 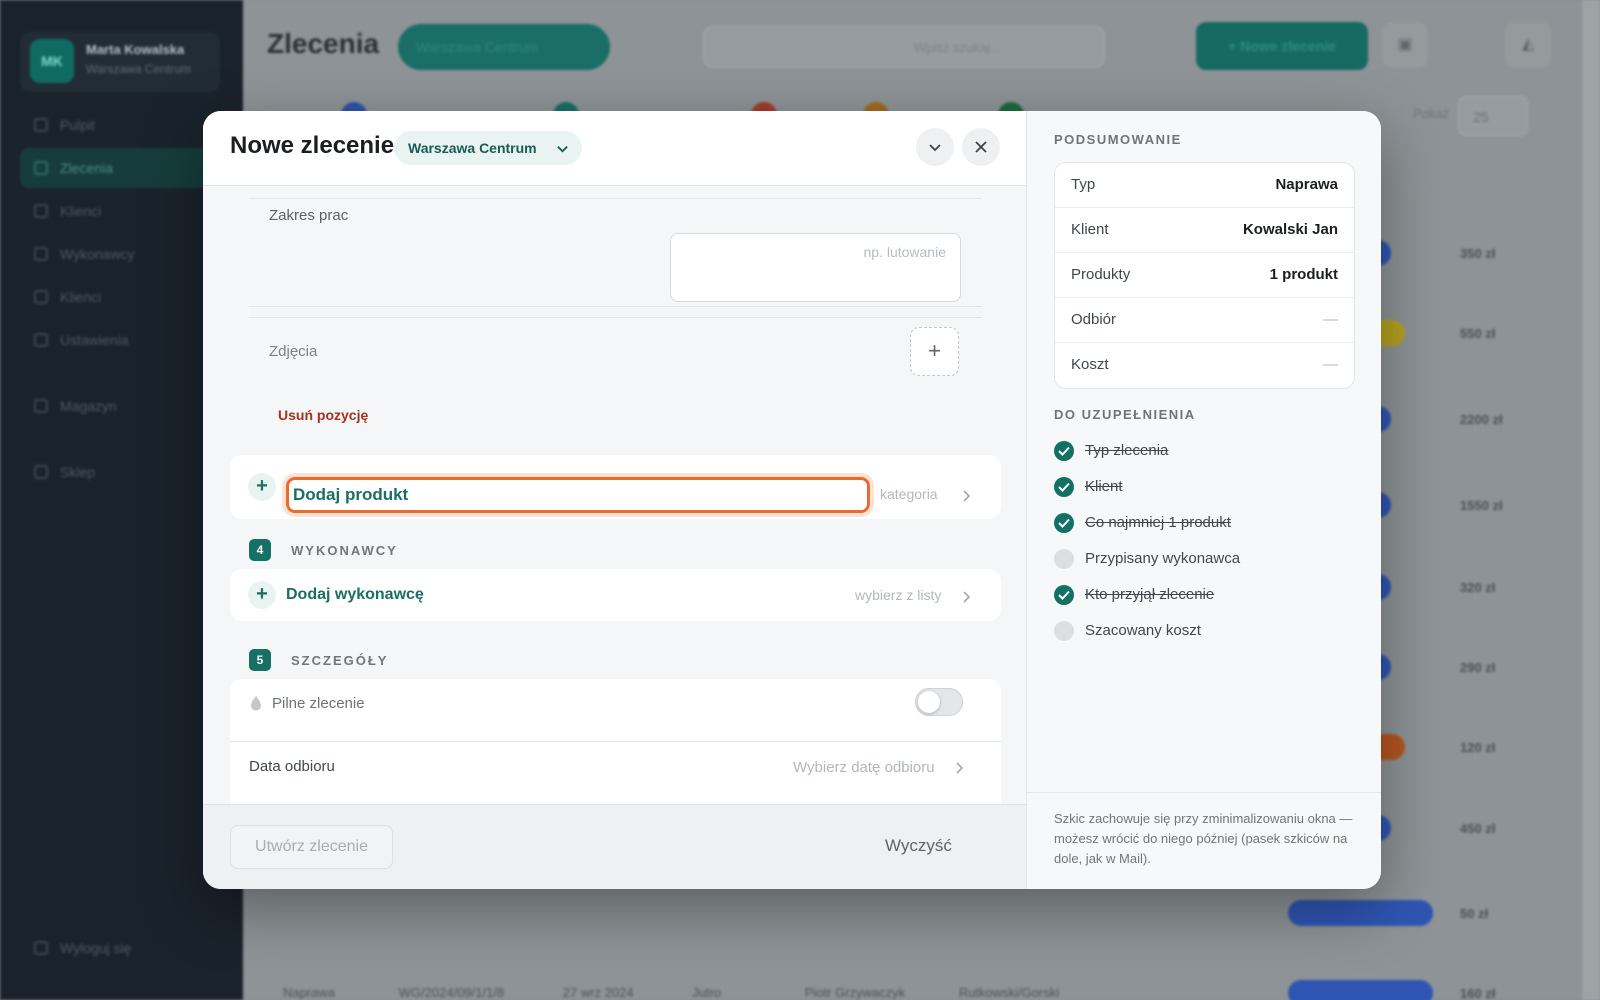 What do you see at coordinates (312, 145) in the screenshot?
I see `modal-title: Nowe zlecenie` at bounding box center [312, 145].